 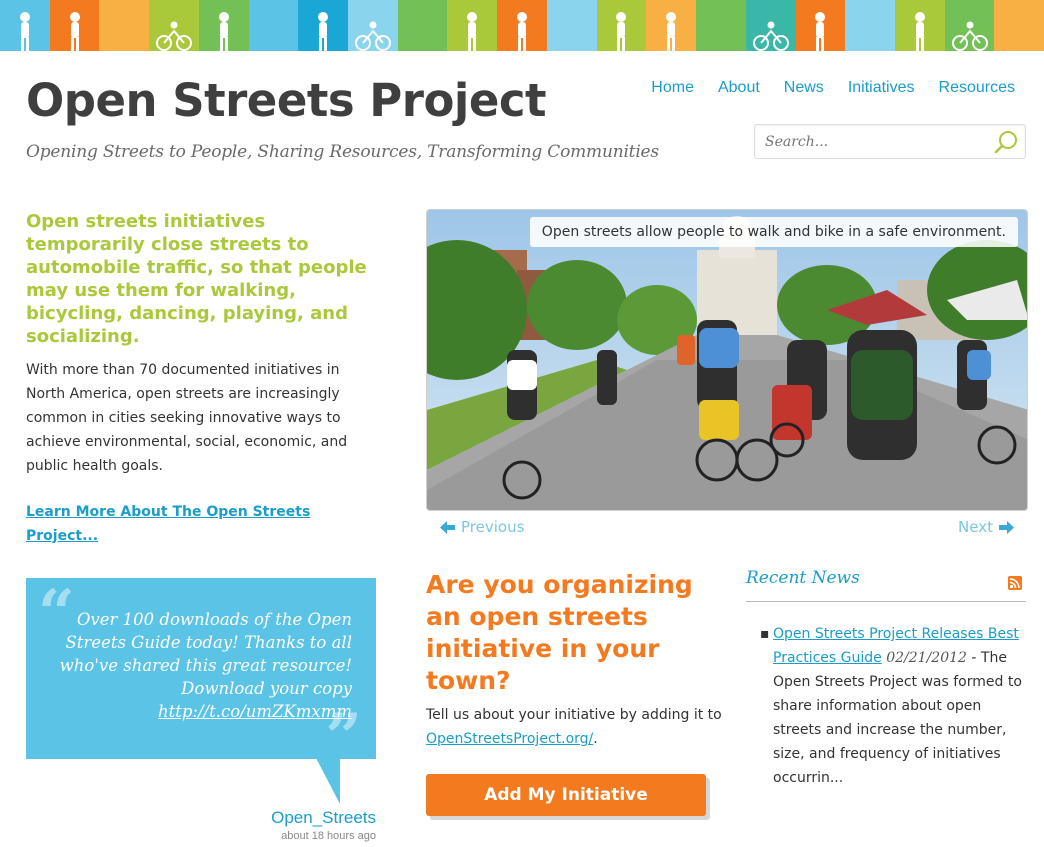 What do you see at coordinates (323, 818) in the screenshot?
I see `tweet-author: Open_Streets` at bounding box center [323, 818].